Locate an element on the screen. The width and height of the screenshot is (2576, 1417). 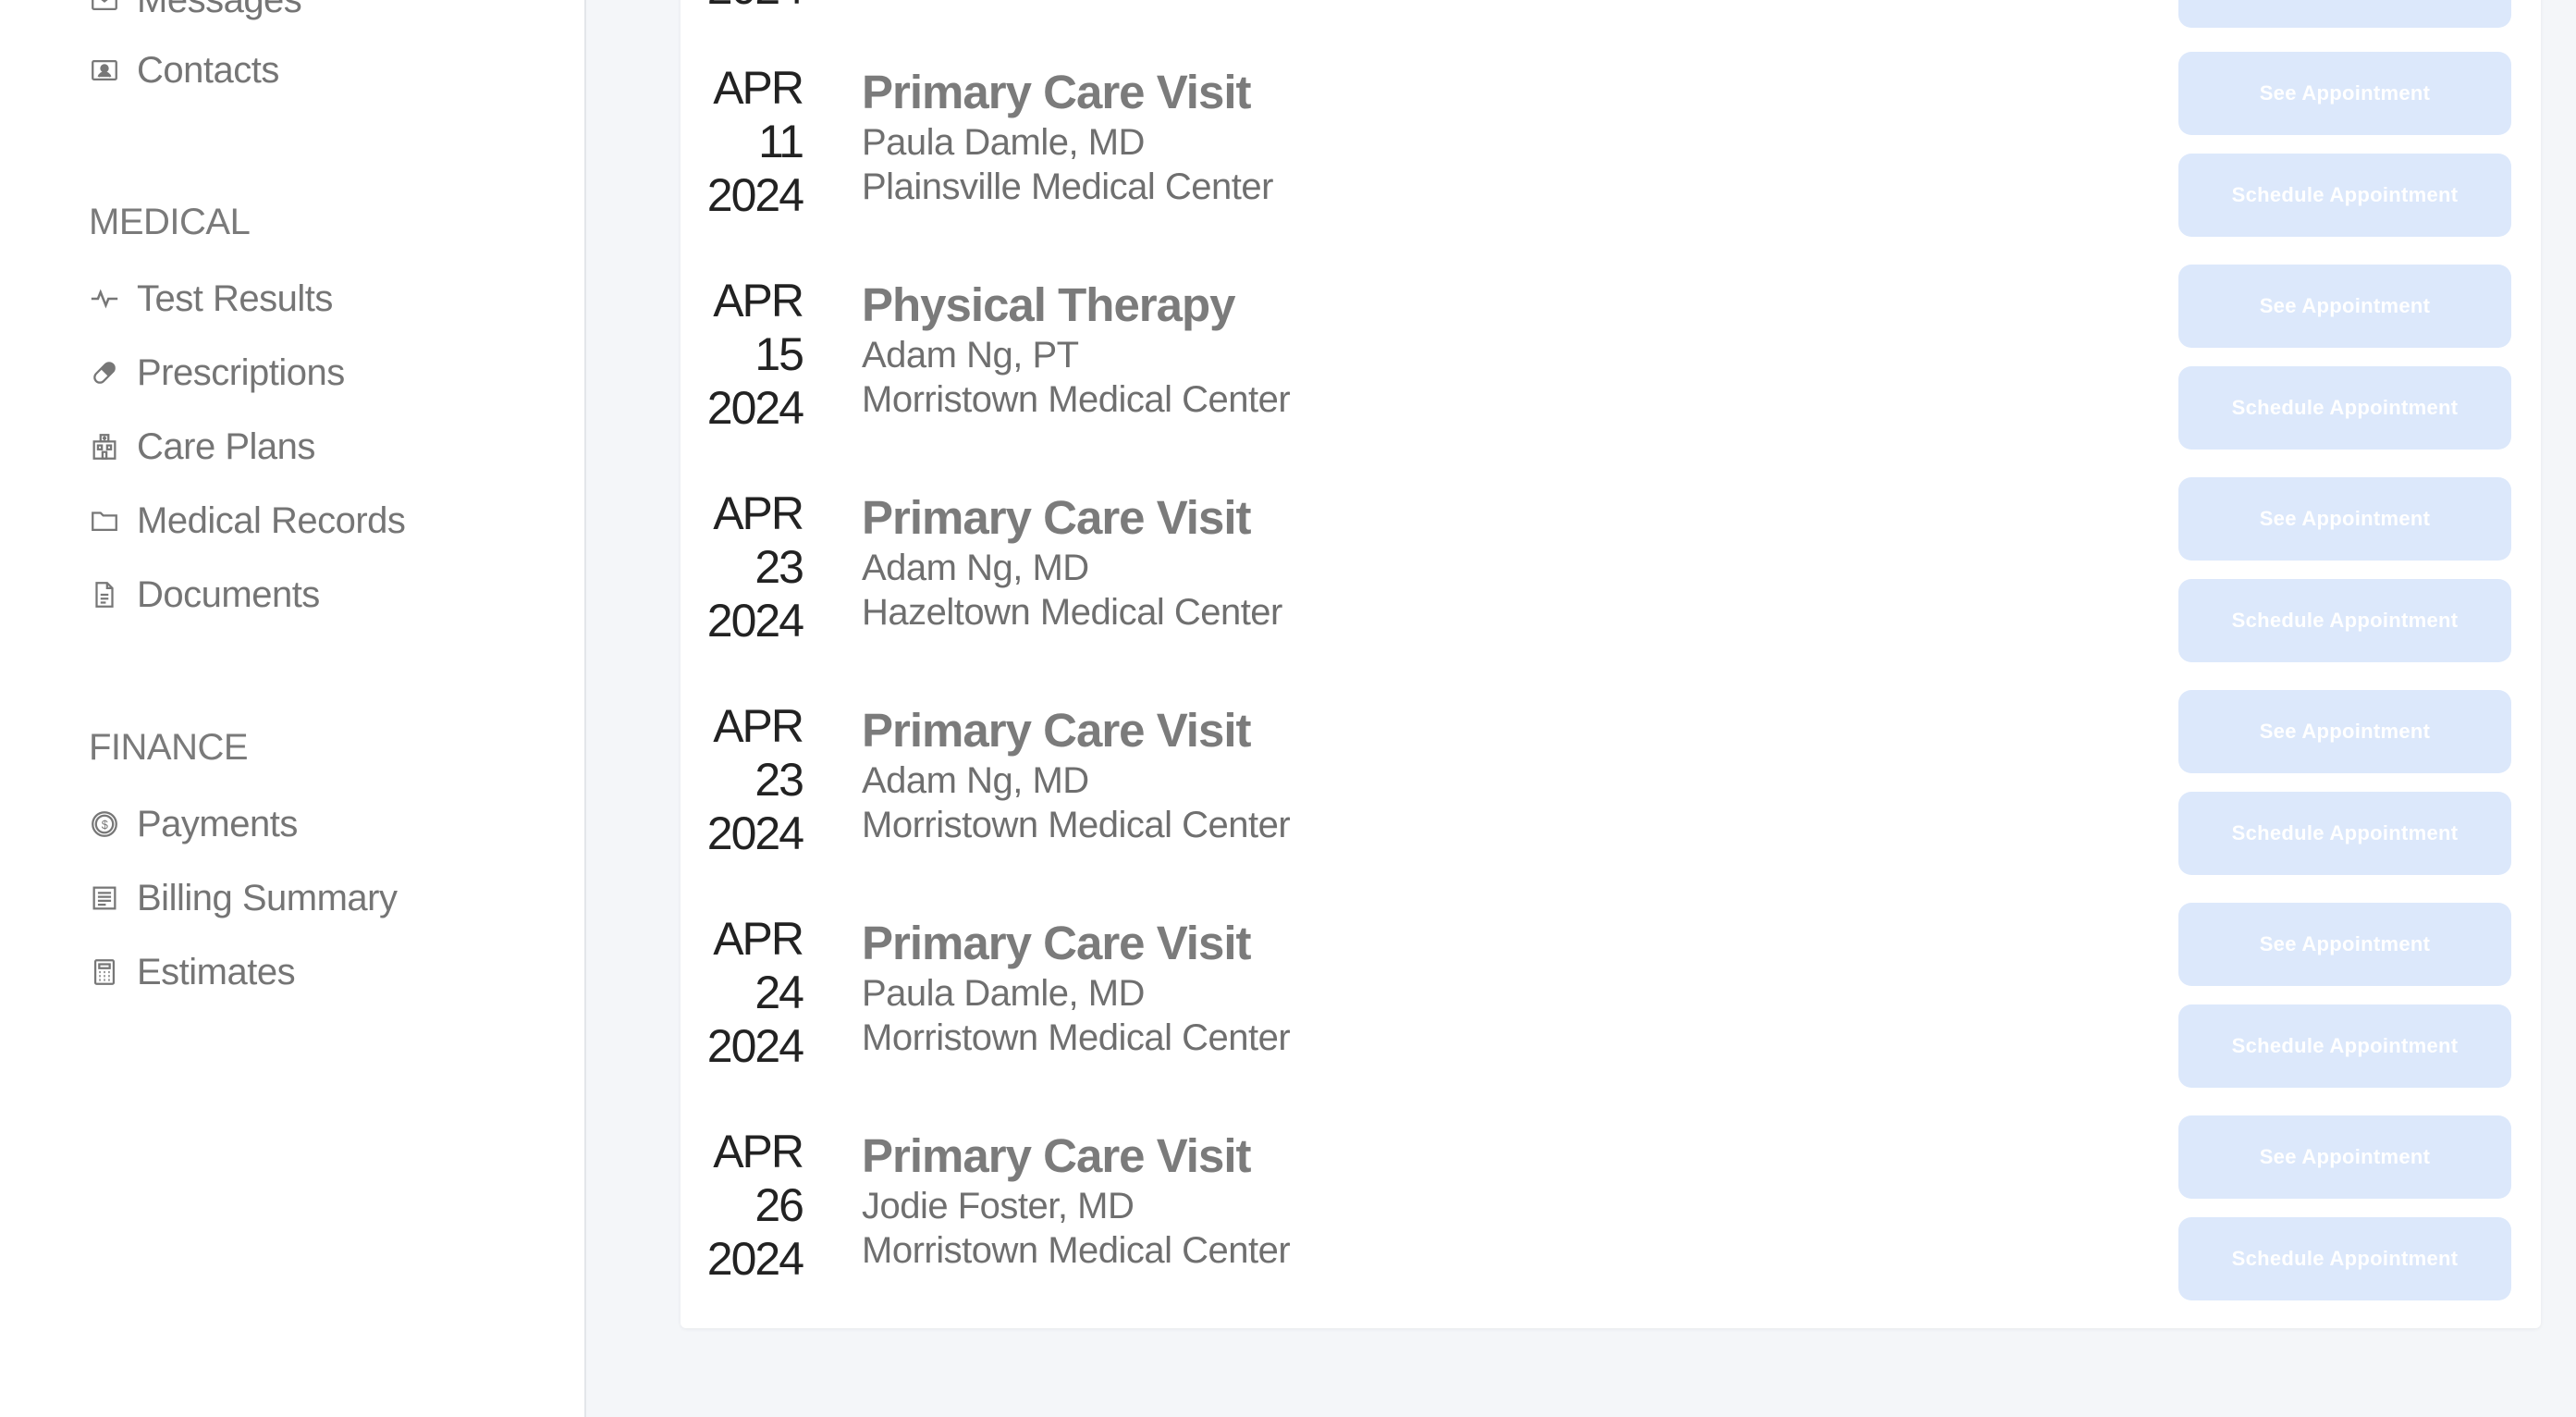
sidebar-item-care-plans: Care Plans is located at coordinates (202, 446).